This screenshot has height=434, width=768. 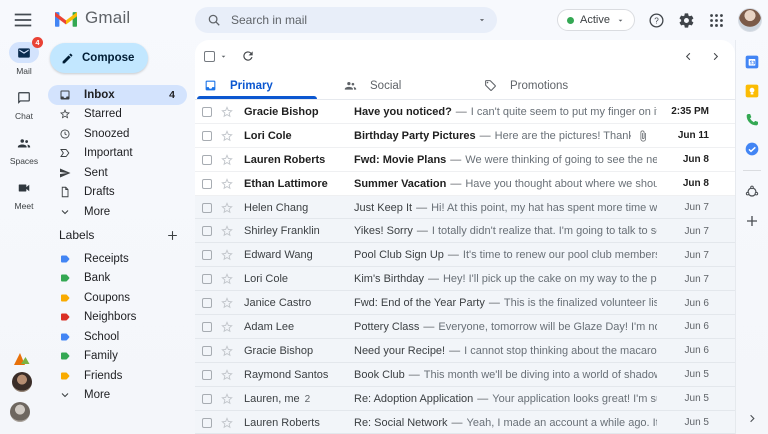 I want to click on google-apps-grid-icon, so click(x=716, y=20).